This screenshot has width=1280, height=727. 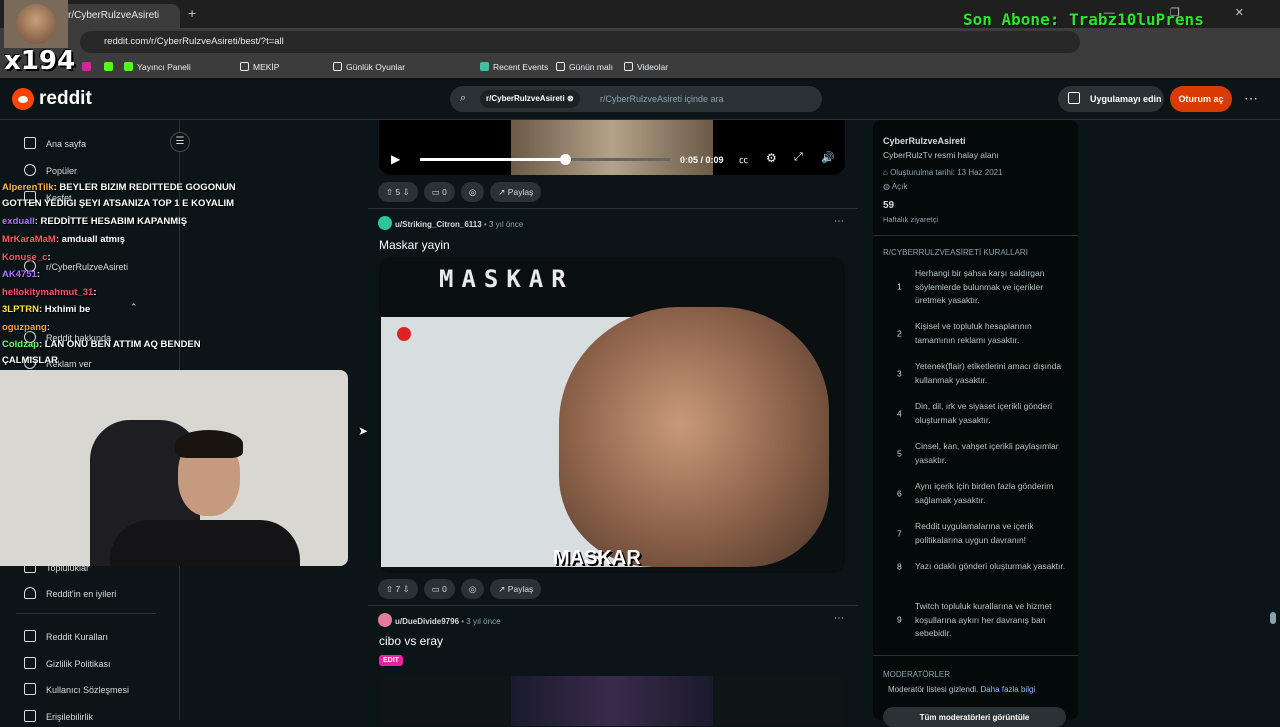 What do you see at coordinates (530, 99) in the screenshot?
I see `search-community-chip: r/CyberRulzveAsireti ⊗` at bounding box center [530, 99].